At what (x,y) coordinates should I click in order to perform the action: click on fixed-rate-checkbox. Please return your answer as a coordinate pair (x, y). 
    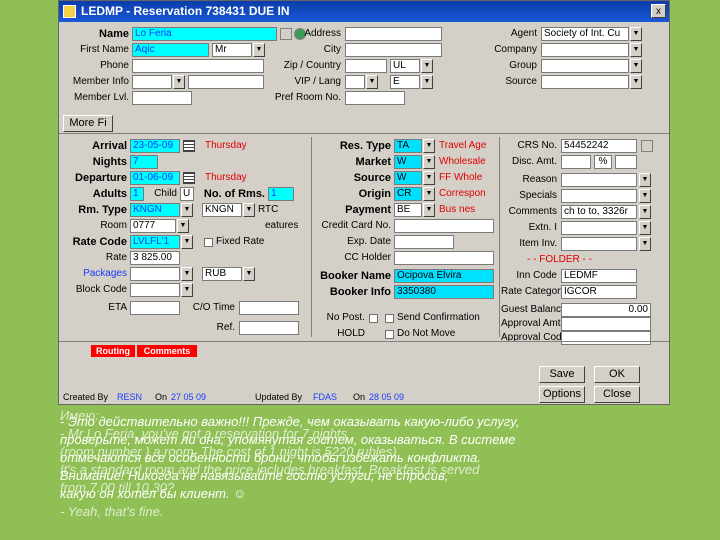
    Looking at the image, I should click on (208, 242).